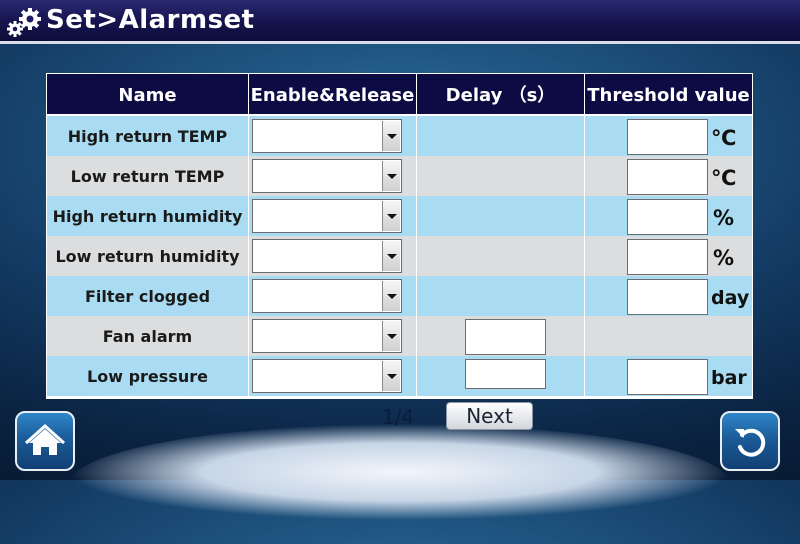 The height and width of the screenshot is (544, 800). I want to click on column-header-name: Name, so click(148, 94).